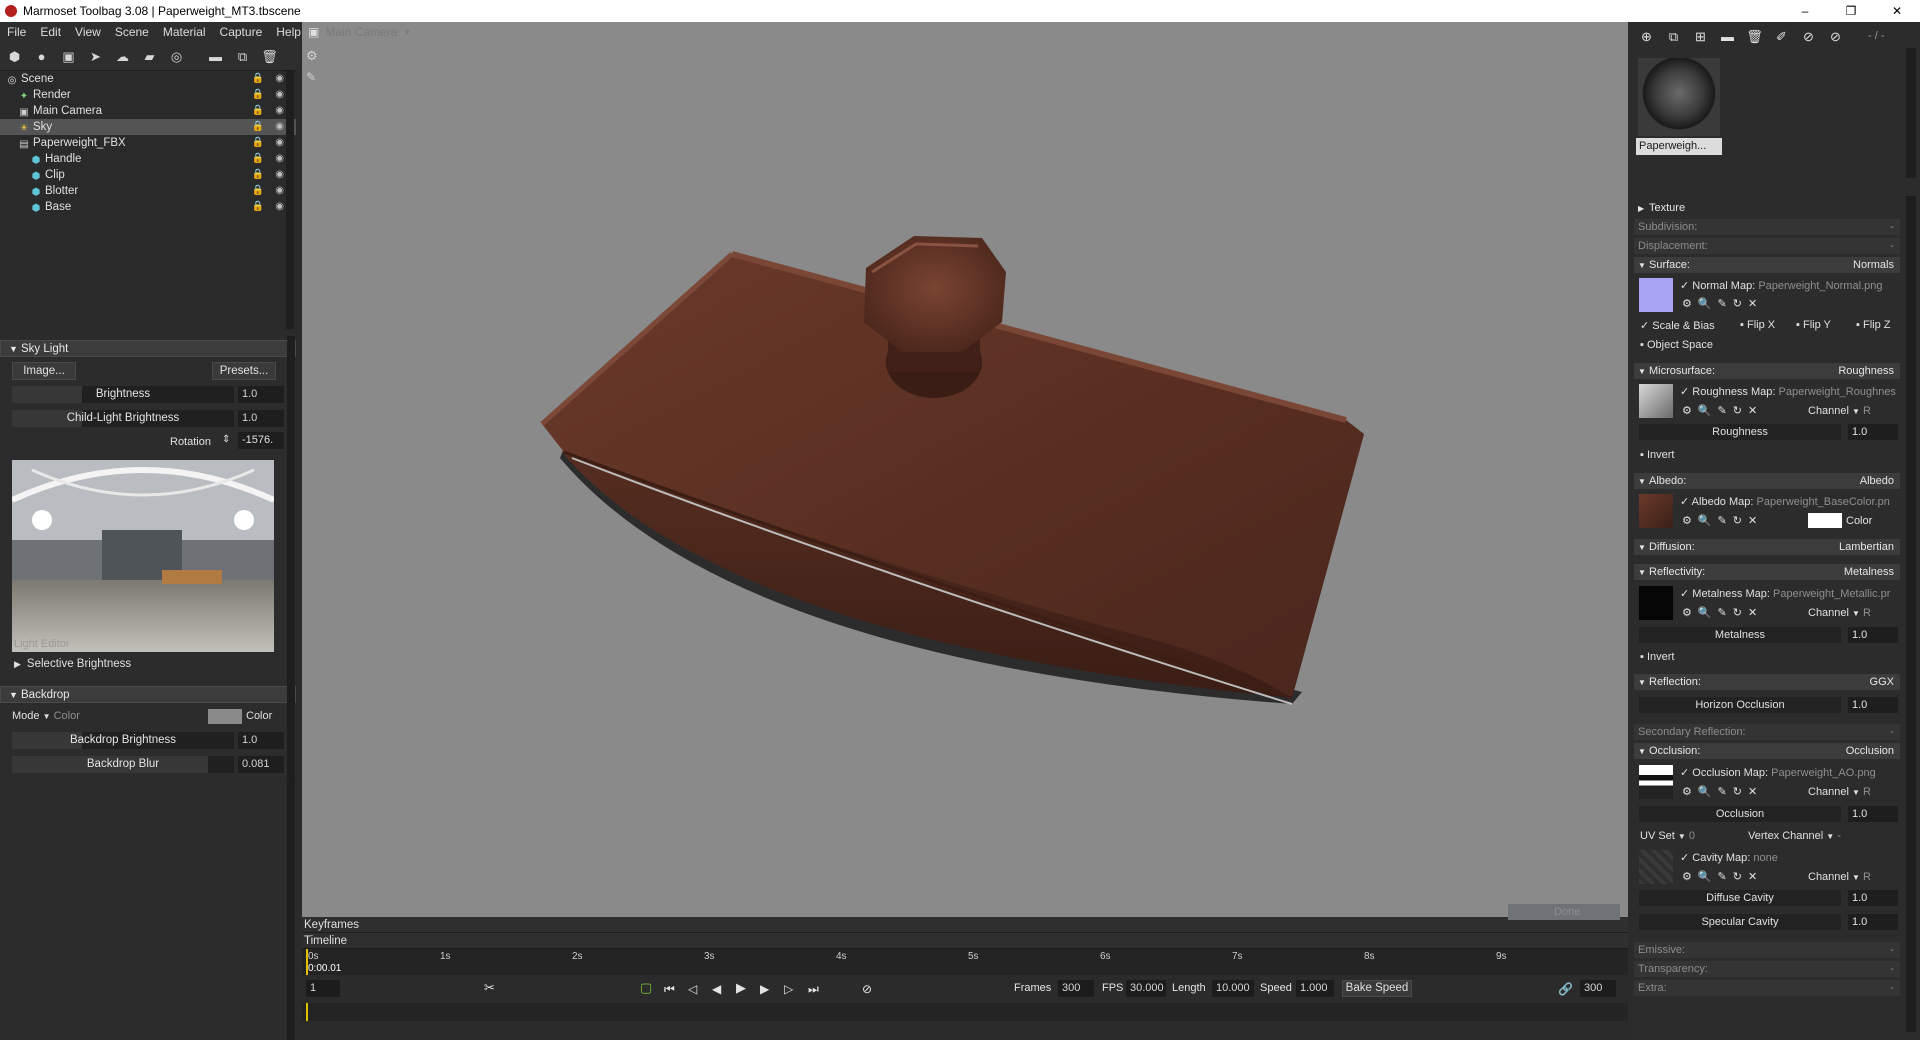 Image resolution: width=1920 pixels, height=1040 pixels. Describe the element at coordinates (1729, 857) in the screenshot. I see `cavity-map-row: ✓ Cavity Map: none` at that location.